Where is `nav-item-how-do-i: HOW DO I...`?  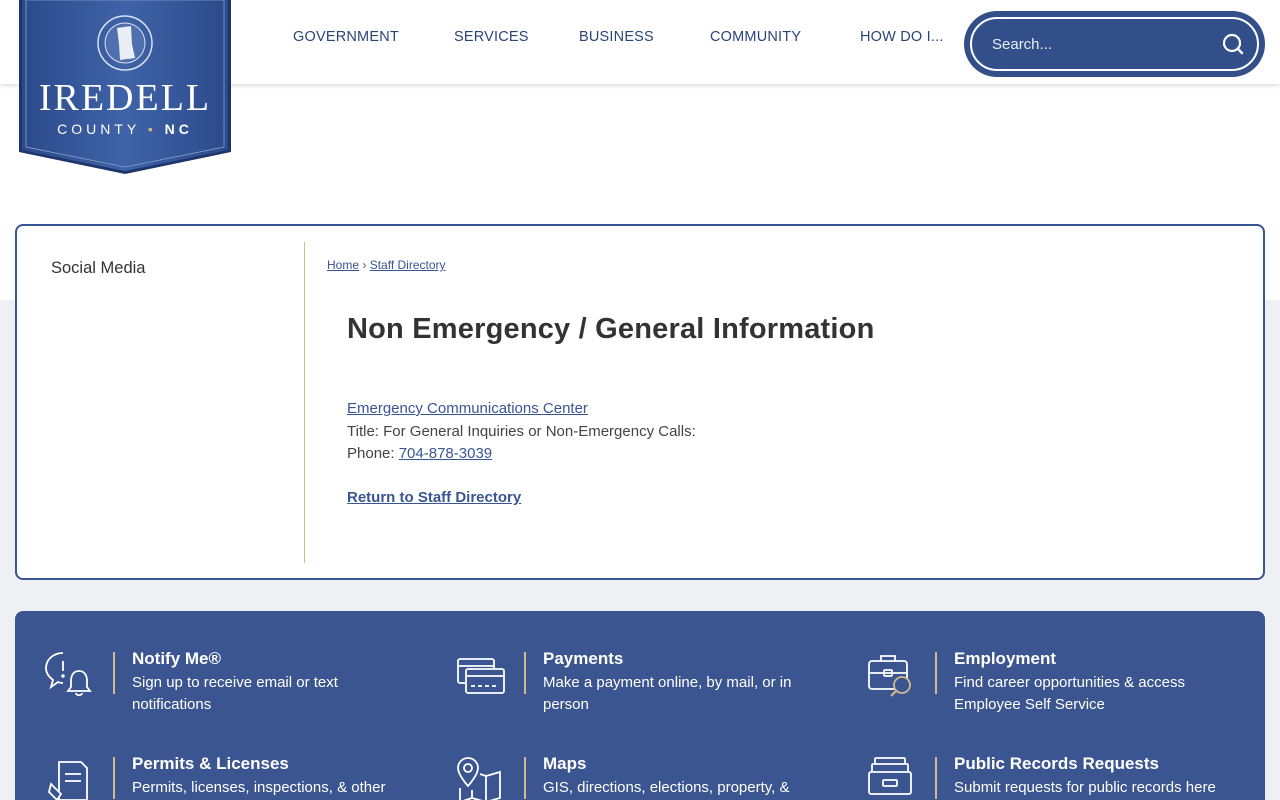 nav-item-how-do-i: HOW DO I... is located at coordinates (902, 37).